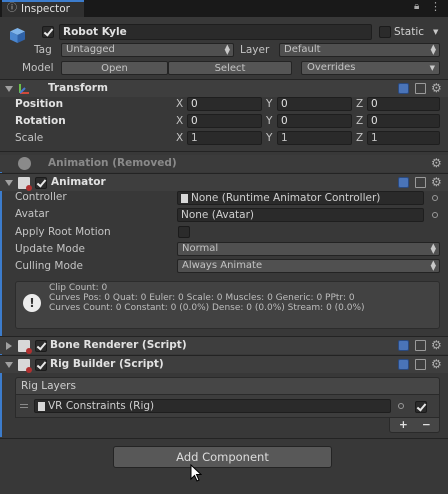 The image size is (448, 494). I want to click on rig-layers-label: Rig Layers, so click(48, 386).